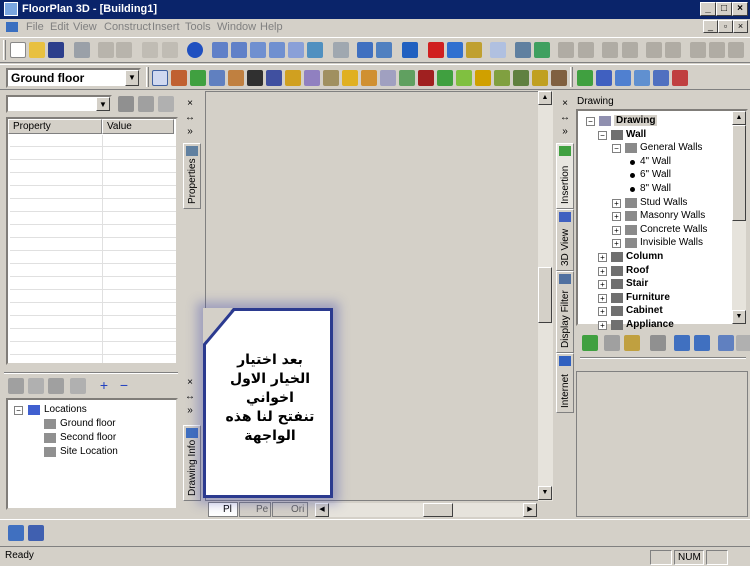  What do you see at coordinates (198, 27) in the screenshot?
I see `menu-tools: Tools` at bounding box center [198, 27].